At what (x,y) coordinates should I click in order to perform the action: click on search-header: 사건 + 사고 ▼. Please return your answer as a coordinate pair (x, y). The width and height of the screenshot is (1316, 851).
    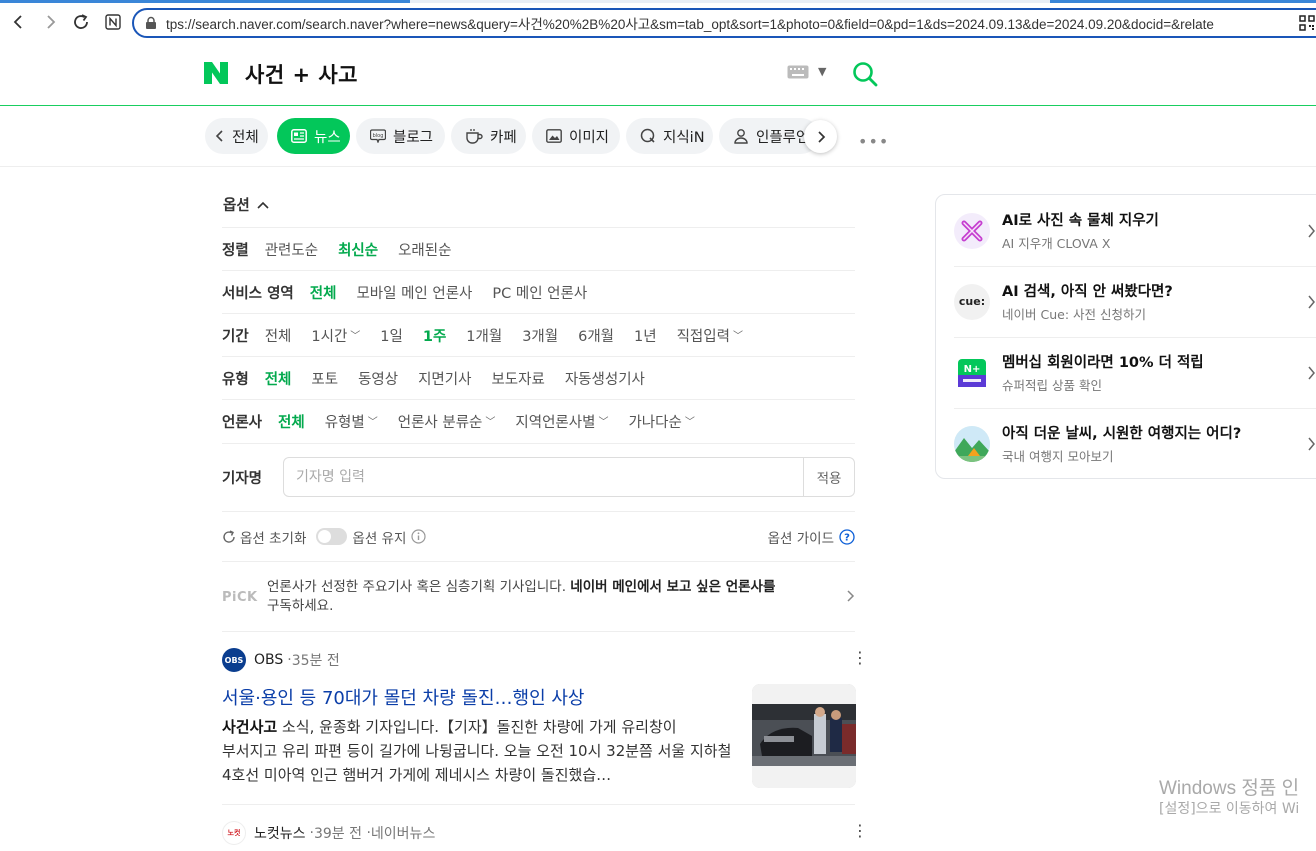
    Looking at the image, I should click on (658, 73).